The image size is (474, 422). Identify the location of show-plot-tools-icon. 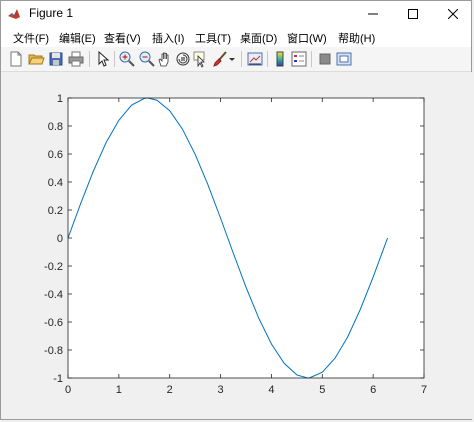
(344, 59).